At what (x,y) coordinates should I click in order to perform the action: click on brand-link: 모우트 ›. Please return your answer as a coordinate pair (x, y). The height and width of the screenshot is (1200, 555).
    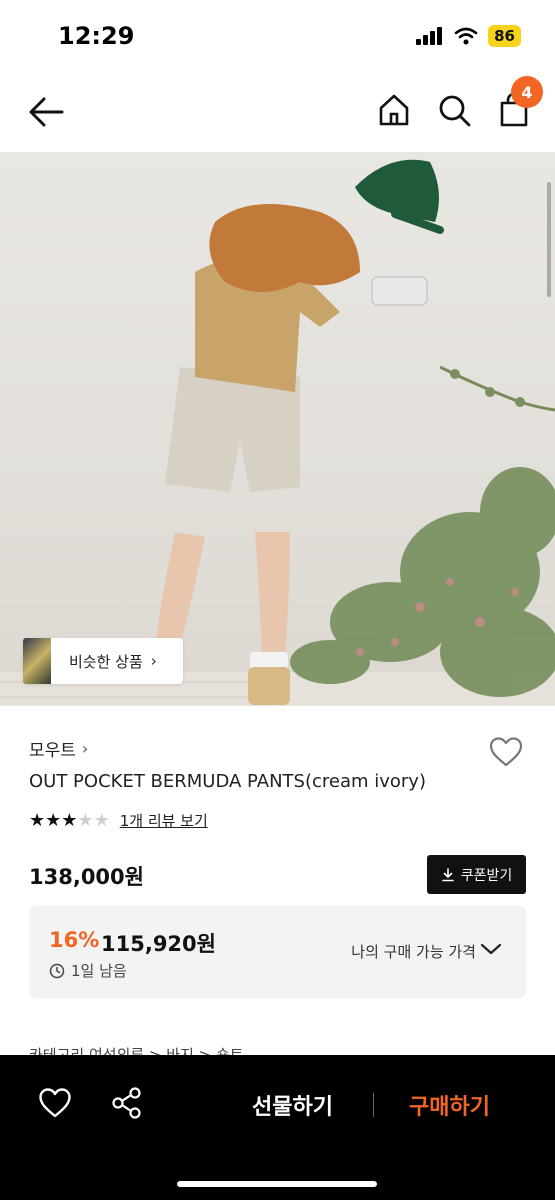
    Looking at the image, I should click on (58, 748).